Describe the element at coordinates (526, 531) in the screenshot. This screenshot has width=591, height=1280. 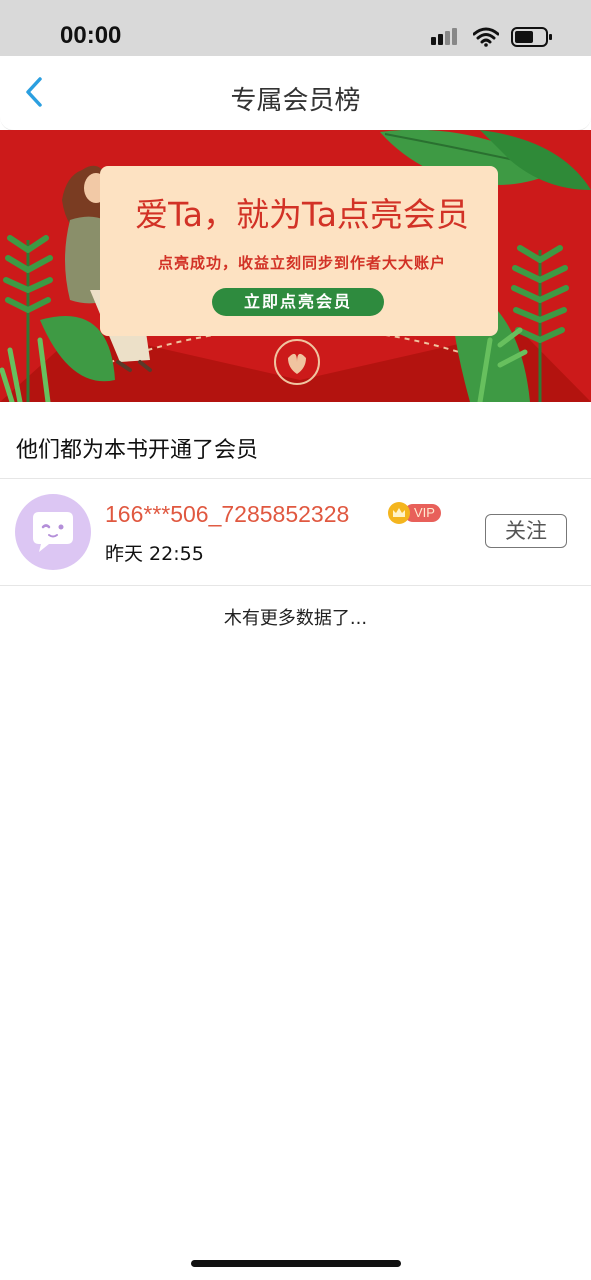
I see `follow-button: 关注` at that location.